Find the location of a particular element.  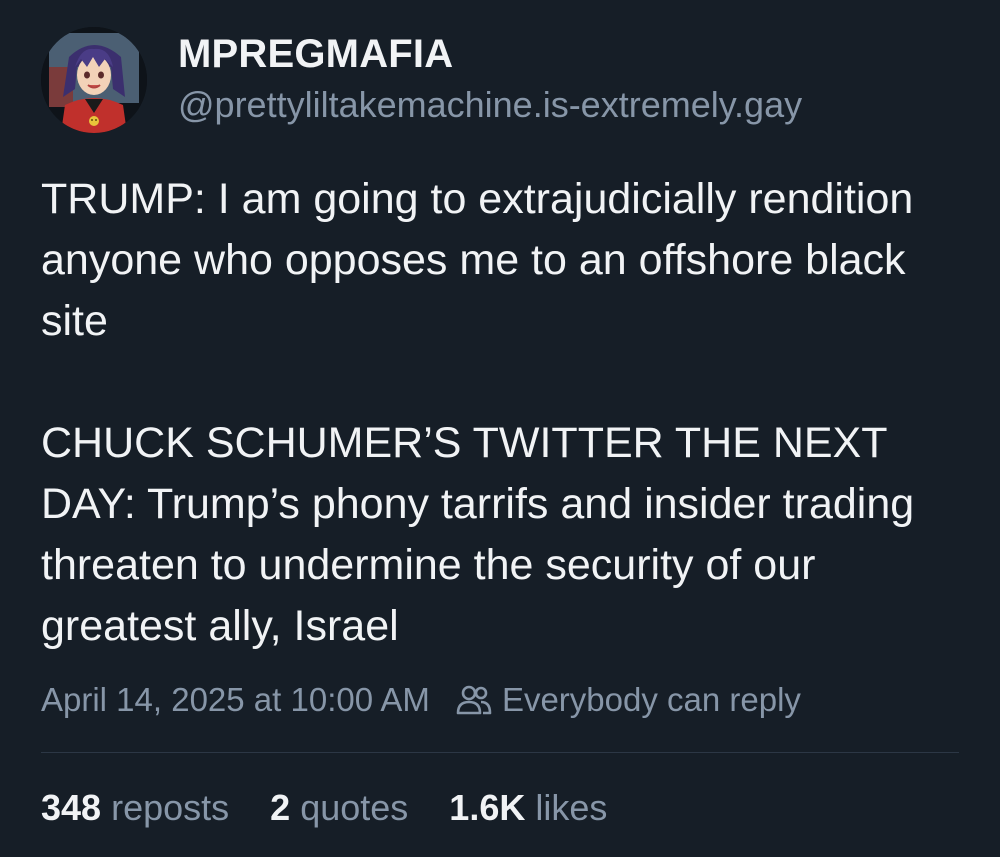

reply-setting: Everybody can reply is located at coordinates (627, 700).